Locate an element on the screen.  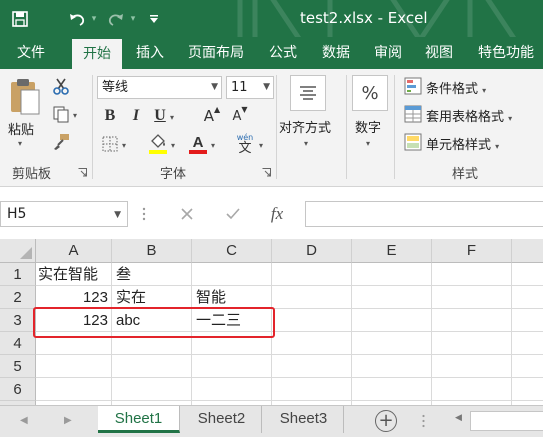
font-size-combo: 11 ▼ is located at coordinates (250, 87).